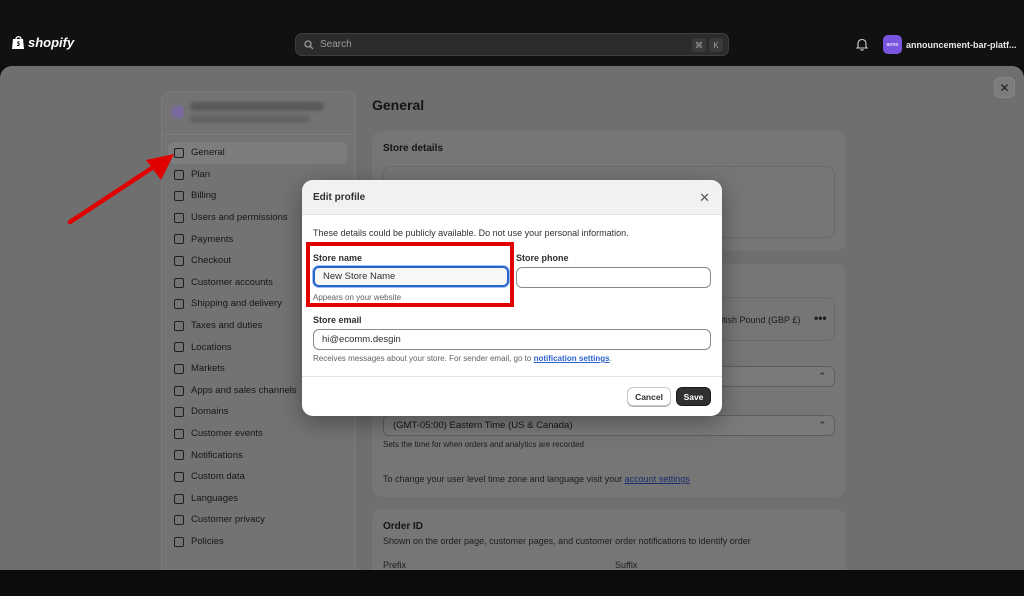 This screenshot has height=596, width=1024. What do you see at coordinates (572, 358) in the screenshot?
I see `notification-settings-link: notification settings` at bounding box center [572, 358].